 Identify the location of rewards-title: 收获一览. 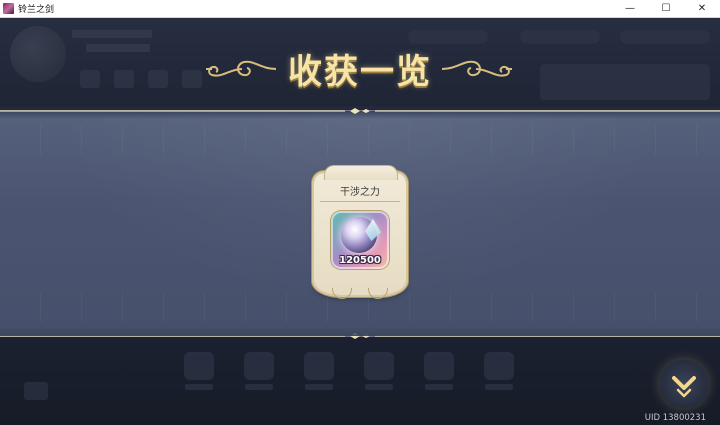
(360, 72).